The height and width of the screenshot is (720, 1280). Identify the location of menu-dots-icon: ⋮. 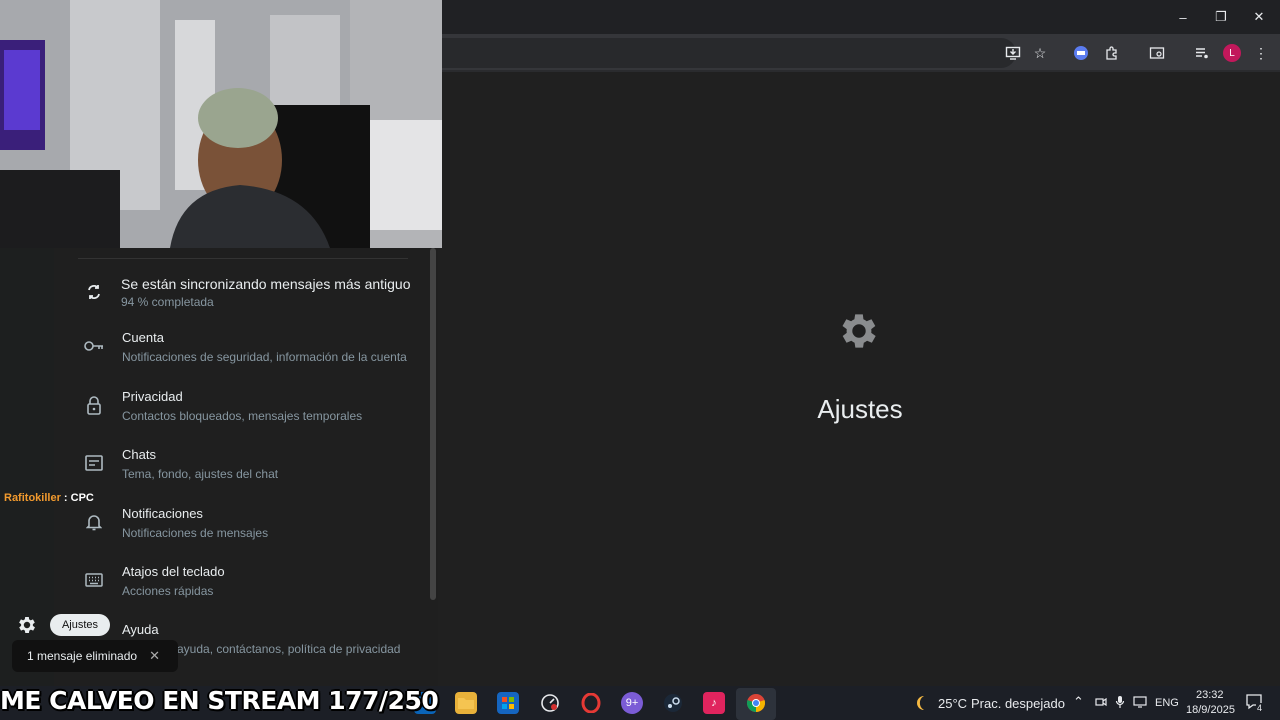
(1261, 53).